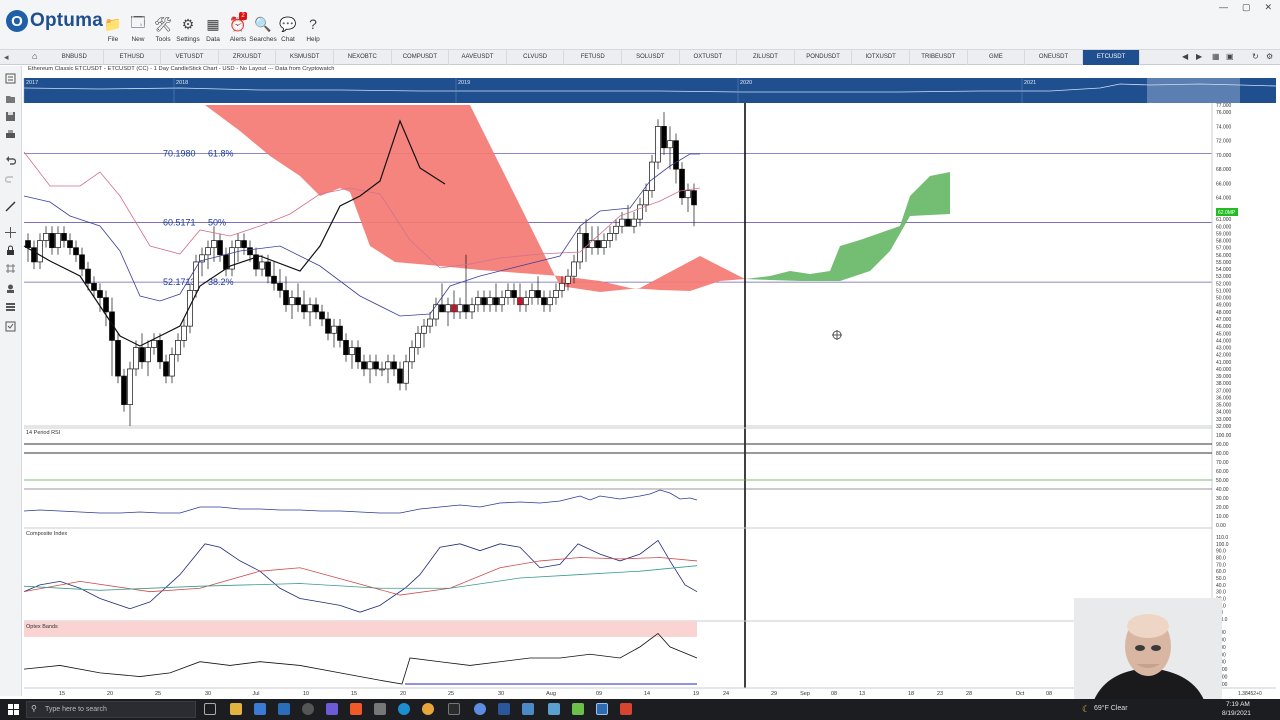 The width and height of the screenshot is (1280, 720). I want to click on tab-tribeusdt: TRIBEUSDT, so click(939, 57).